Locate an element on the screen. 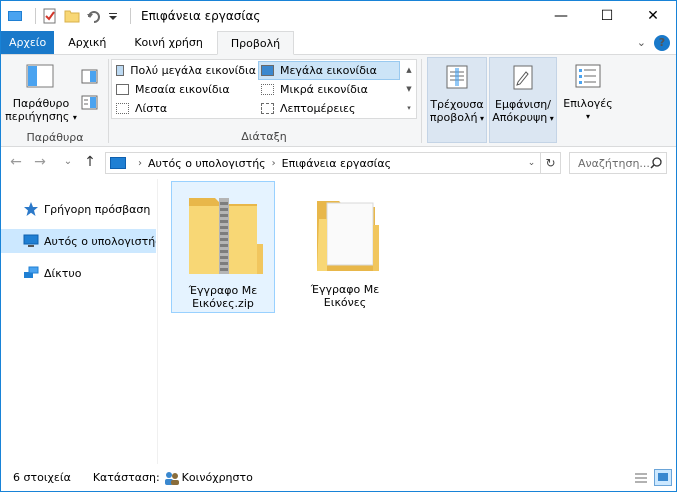 The image size is (677, 492). layout-medium-icons: Μεσαία εικονίδια is located at coordinates (185, 89).